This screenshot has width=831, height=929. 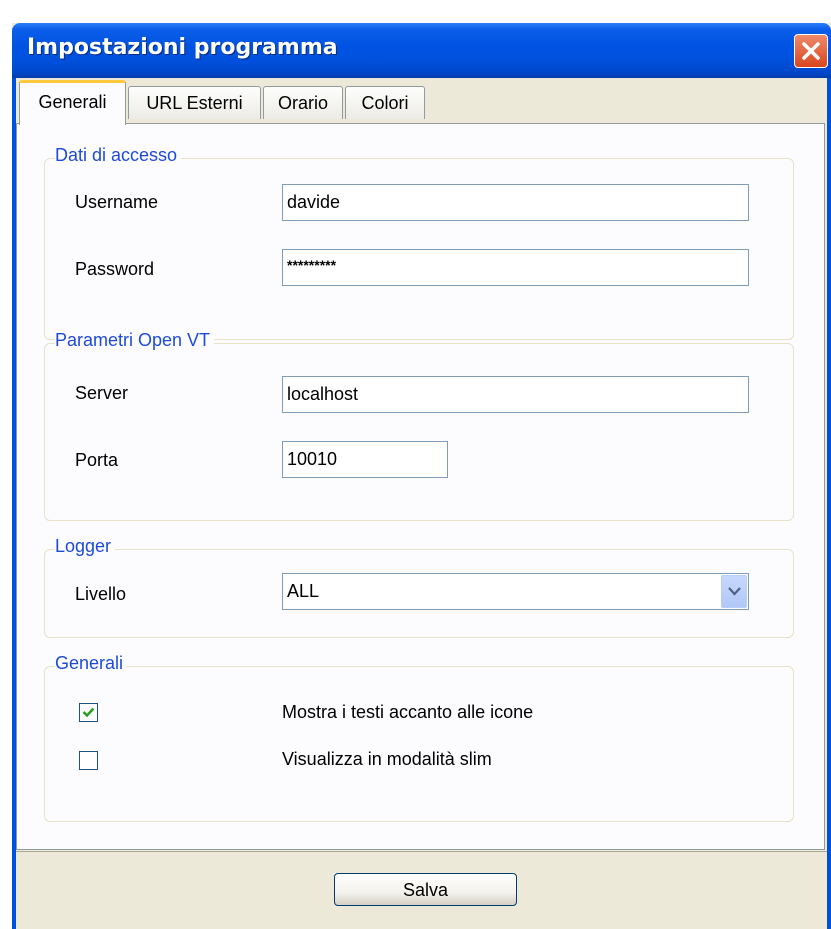 I want to click on window-title: Impostazioni programma, so click(x=182, y=47).